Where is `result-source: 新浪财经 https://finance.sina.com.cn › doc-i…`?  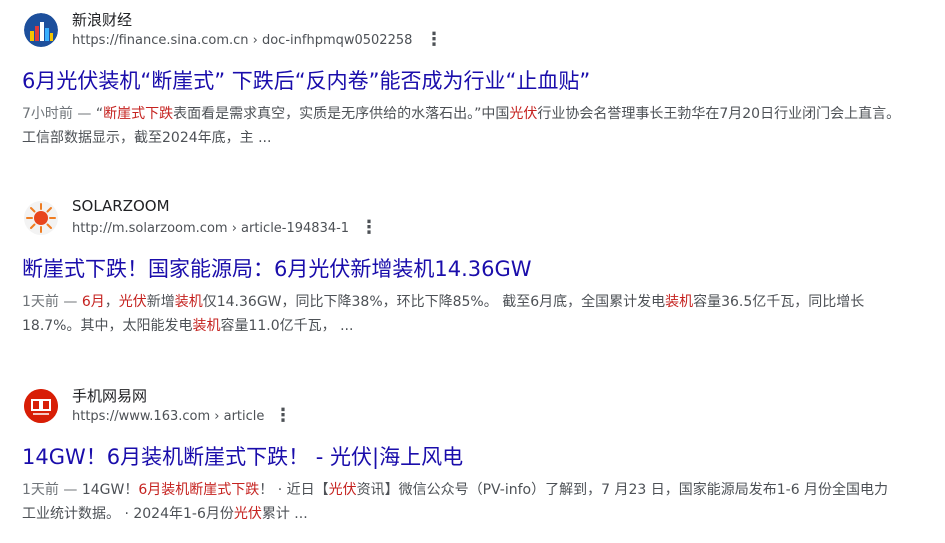
result-source: 新浪财经 https://finance.sina.com.cn › doc-i… is located at coordinates (462, 32).